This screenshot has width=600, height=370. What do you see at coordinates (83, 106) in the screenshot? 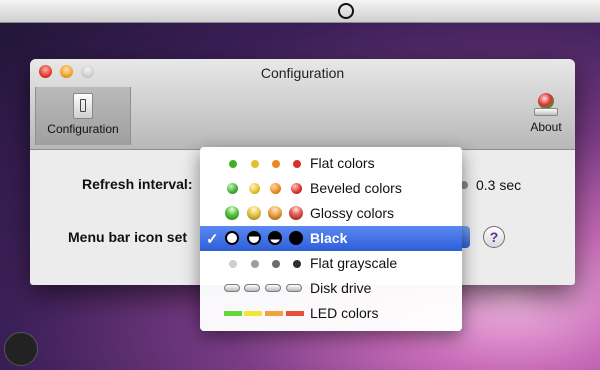
I see `configuration-icon` at bounding box center [83, 106].